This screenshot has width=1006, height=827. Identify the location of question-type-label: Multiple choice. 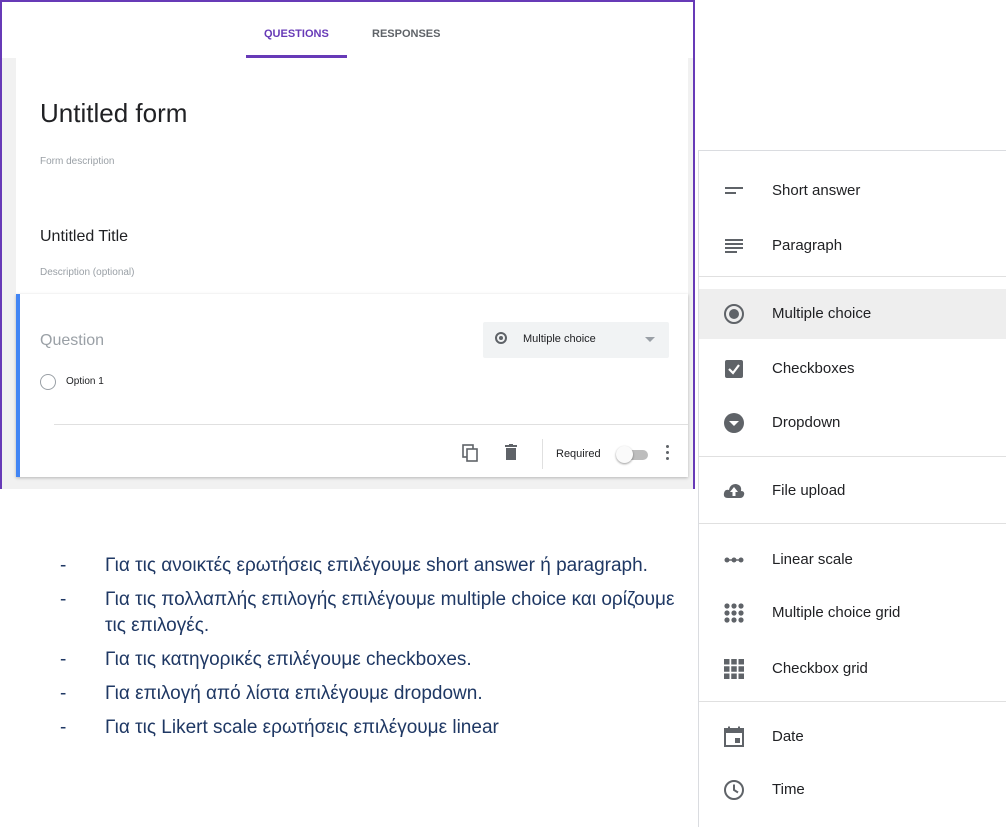
(559, 339).